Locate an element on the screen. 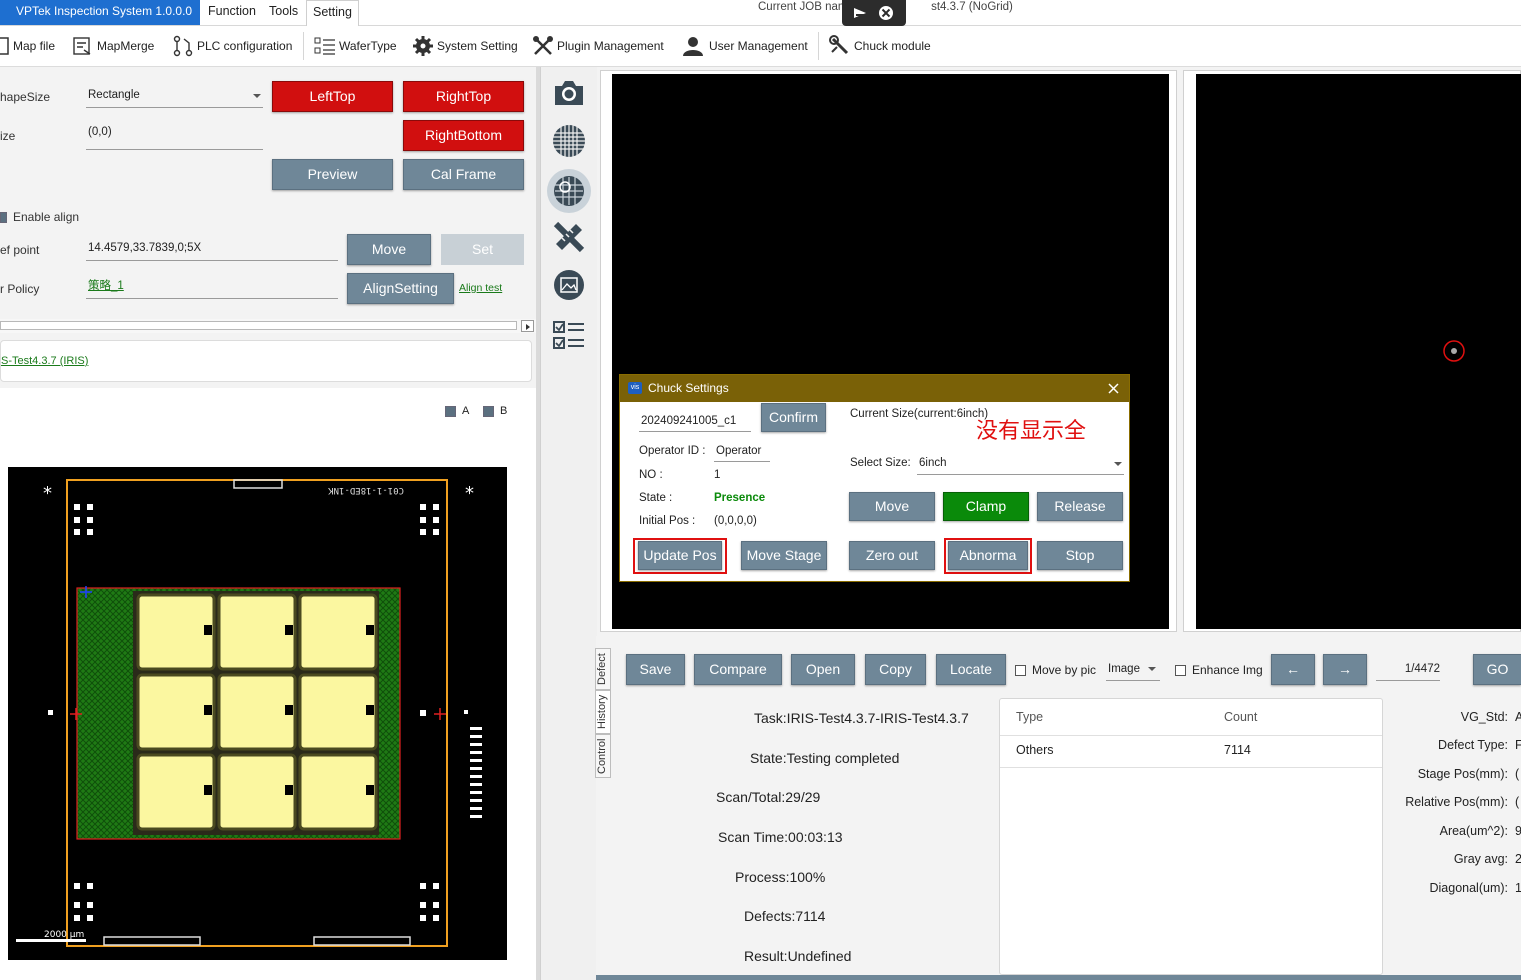  select-size-label: Select Size: is located at coordinates (880, 463).